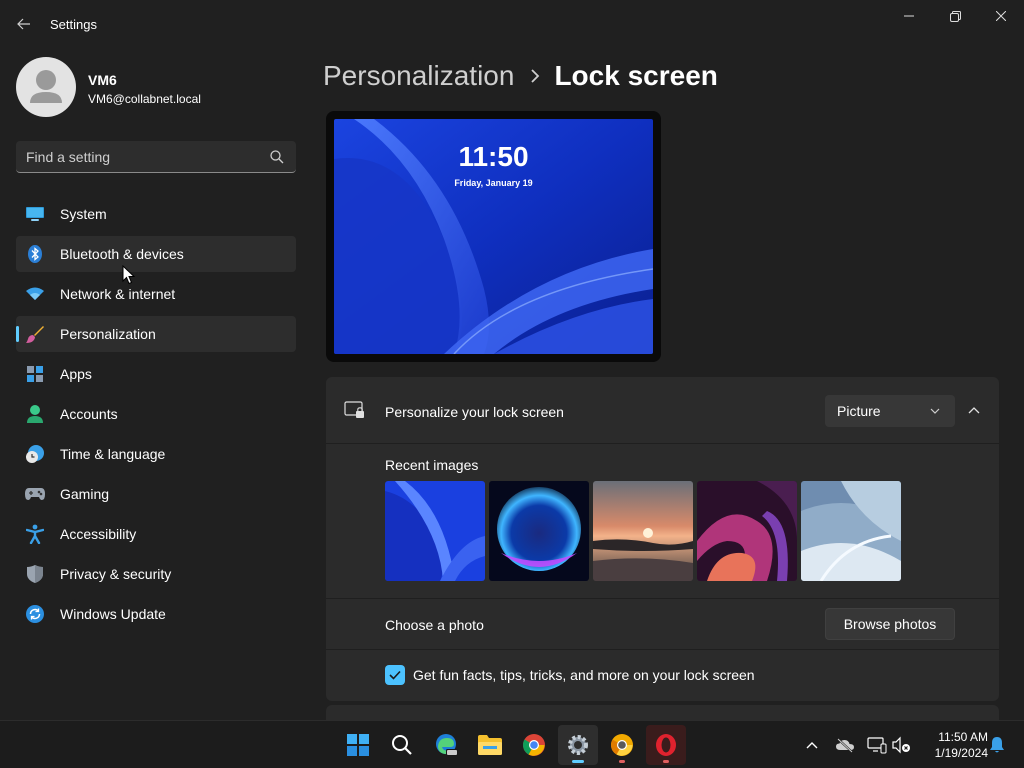  I want to click on windows-logo-icon, so click(358, 745).